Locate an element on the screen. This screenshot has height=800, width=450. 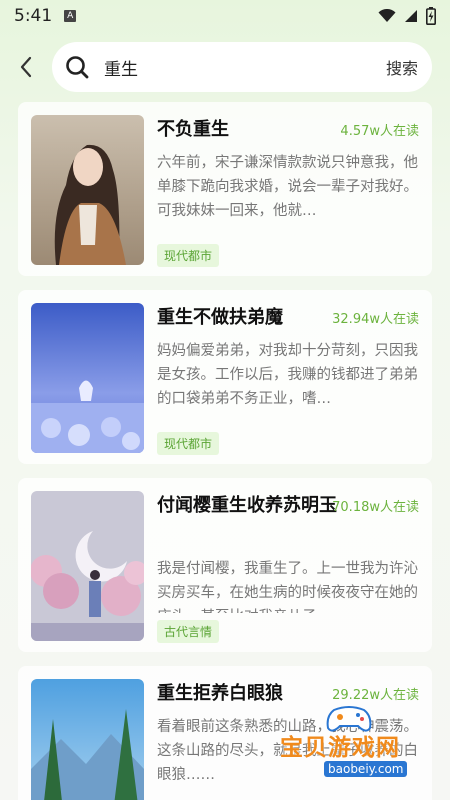
watermark-url: baobeiy.com is located at coordinates (366, 769).